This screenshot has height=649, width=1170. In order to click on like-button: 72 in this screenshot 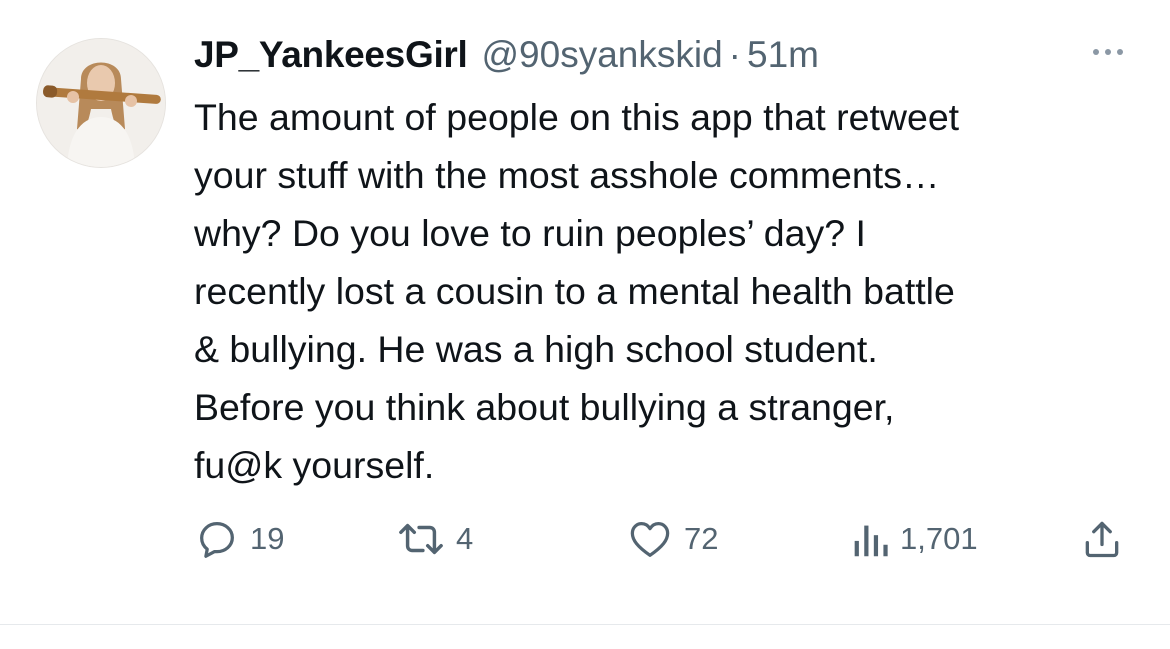, I will do `click(672, 539)`.